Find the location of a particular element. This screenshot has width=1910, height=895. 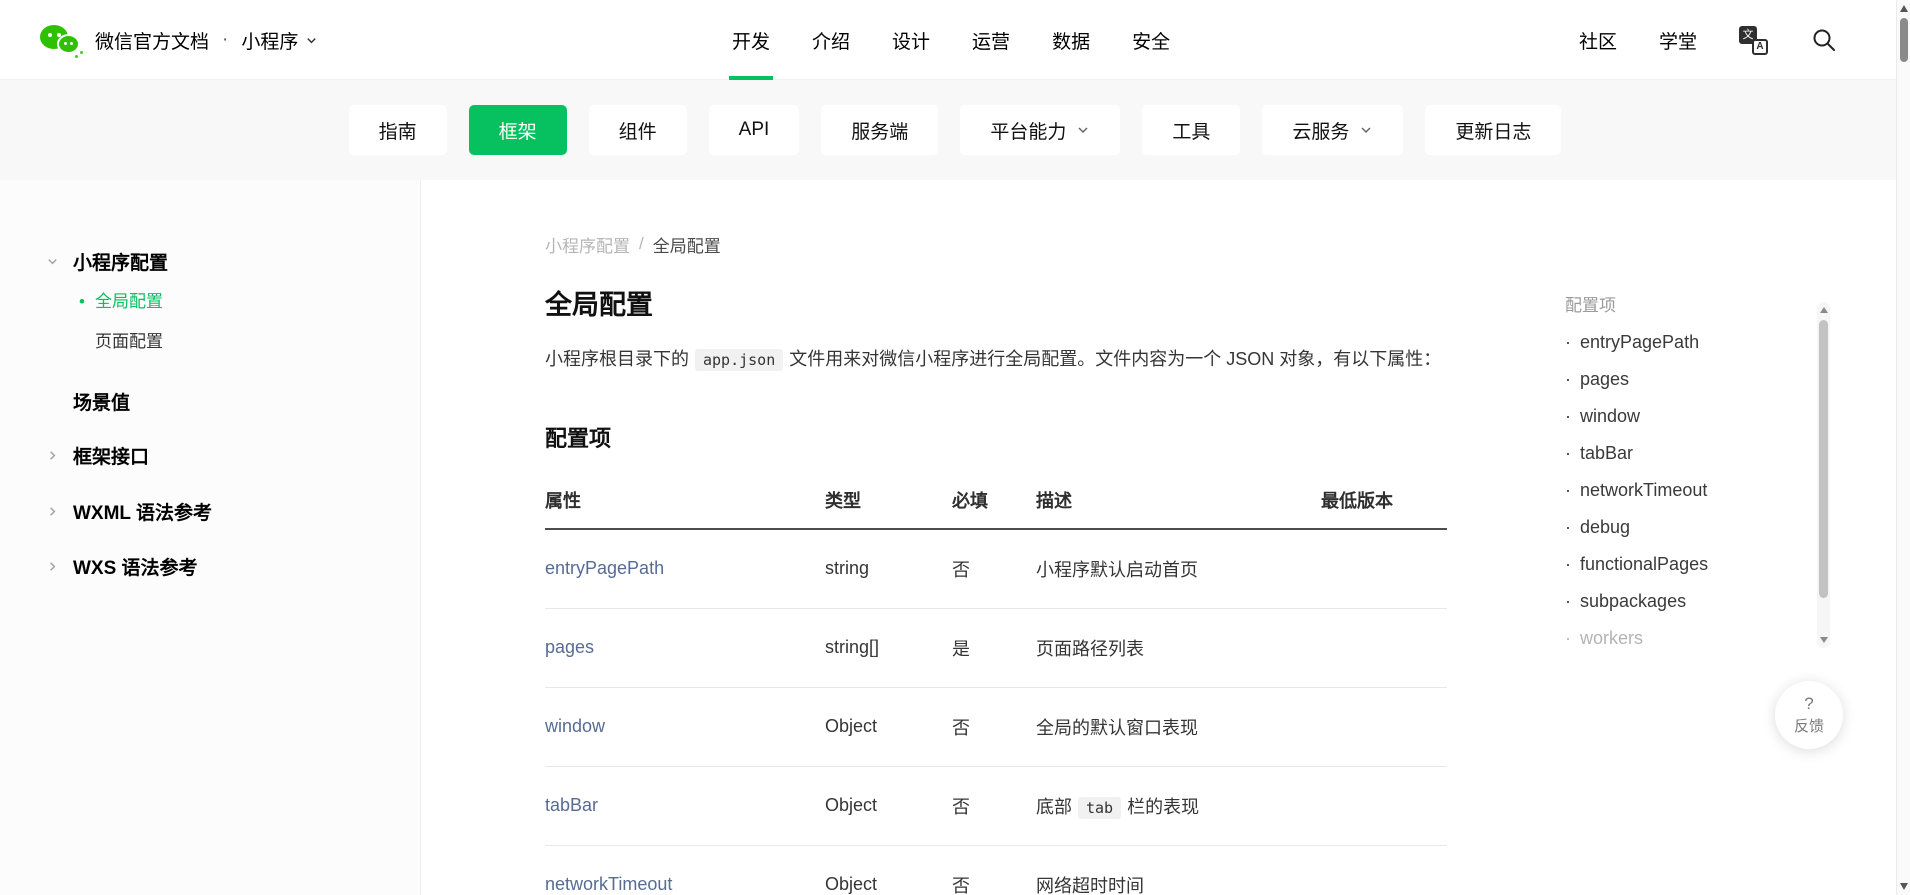

subnav-guide-button: 指南 is located at coordinates (397, 130).